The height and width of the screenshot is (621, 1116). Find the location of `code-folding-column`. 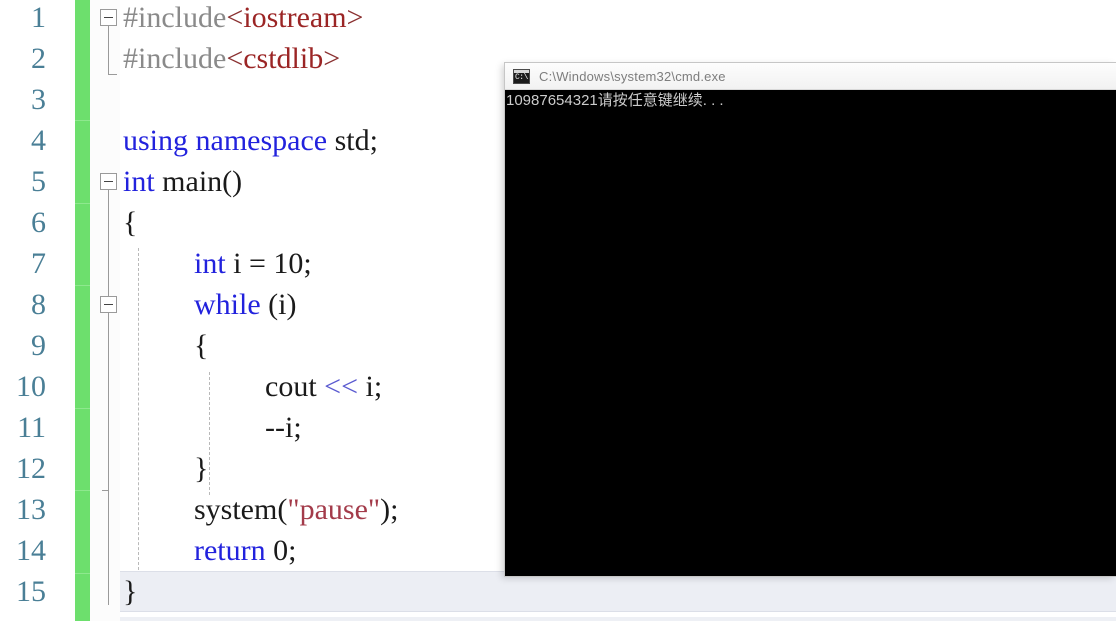

code-folding-column is located at coordinates (105, 310).